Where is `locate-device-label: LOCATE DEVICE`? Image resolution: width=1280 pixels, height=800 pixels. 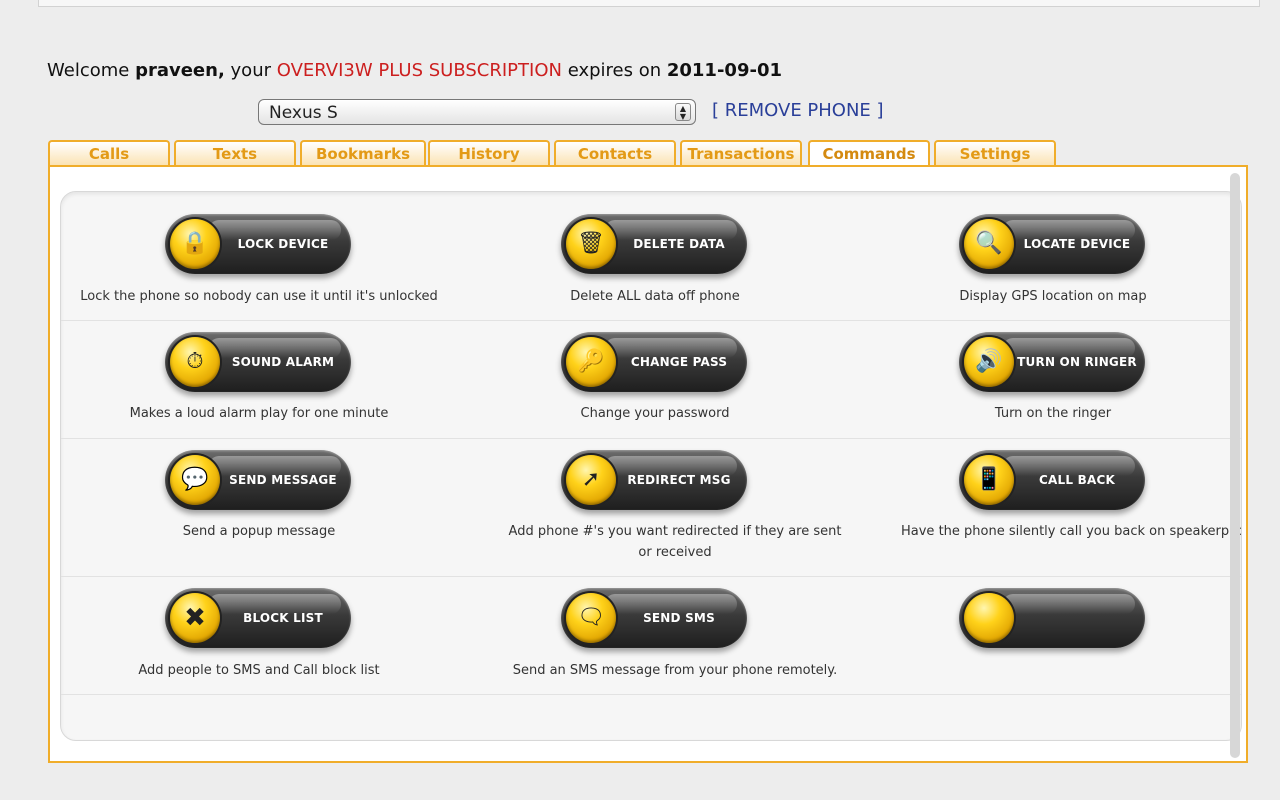 locate-device-label: LOCATE DEVICE is located at coordinates (1077, 244).